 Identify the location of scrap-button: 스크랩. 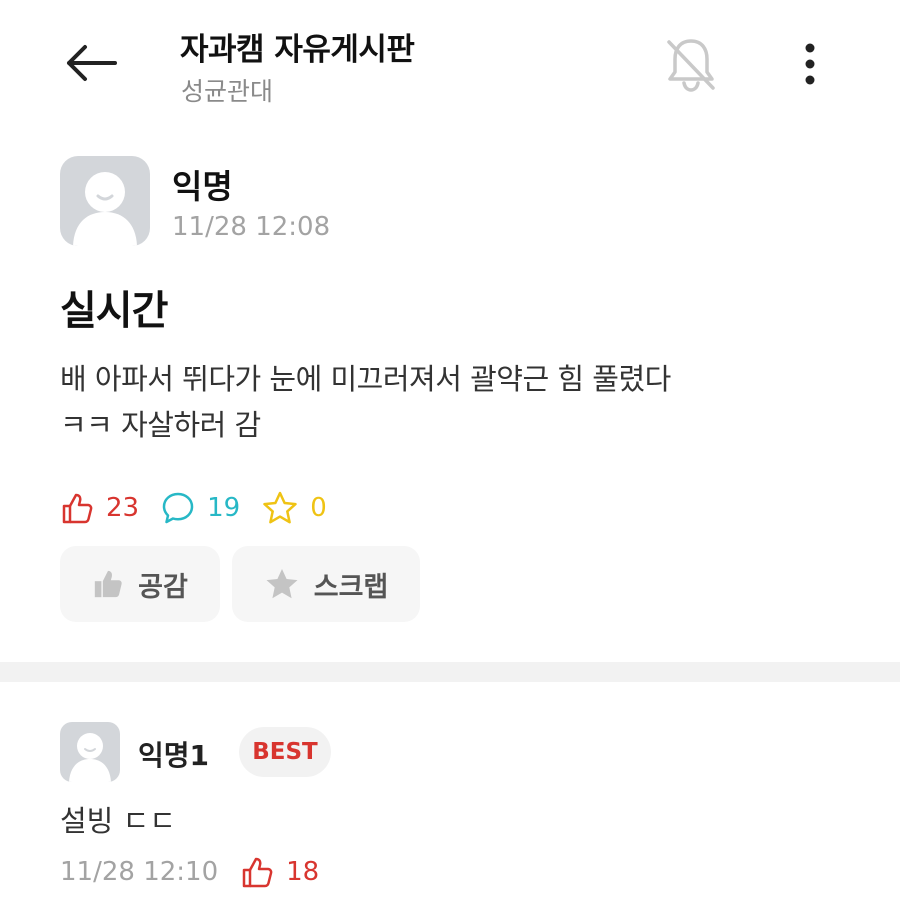
(326, 584).